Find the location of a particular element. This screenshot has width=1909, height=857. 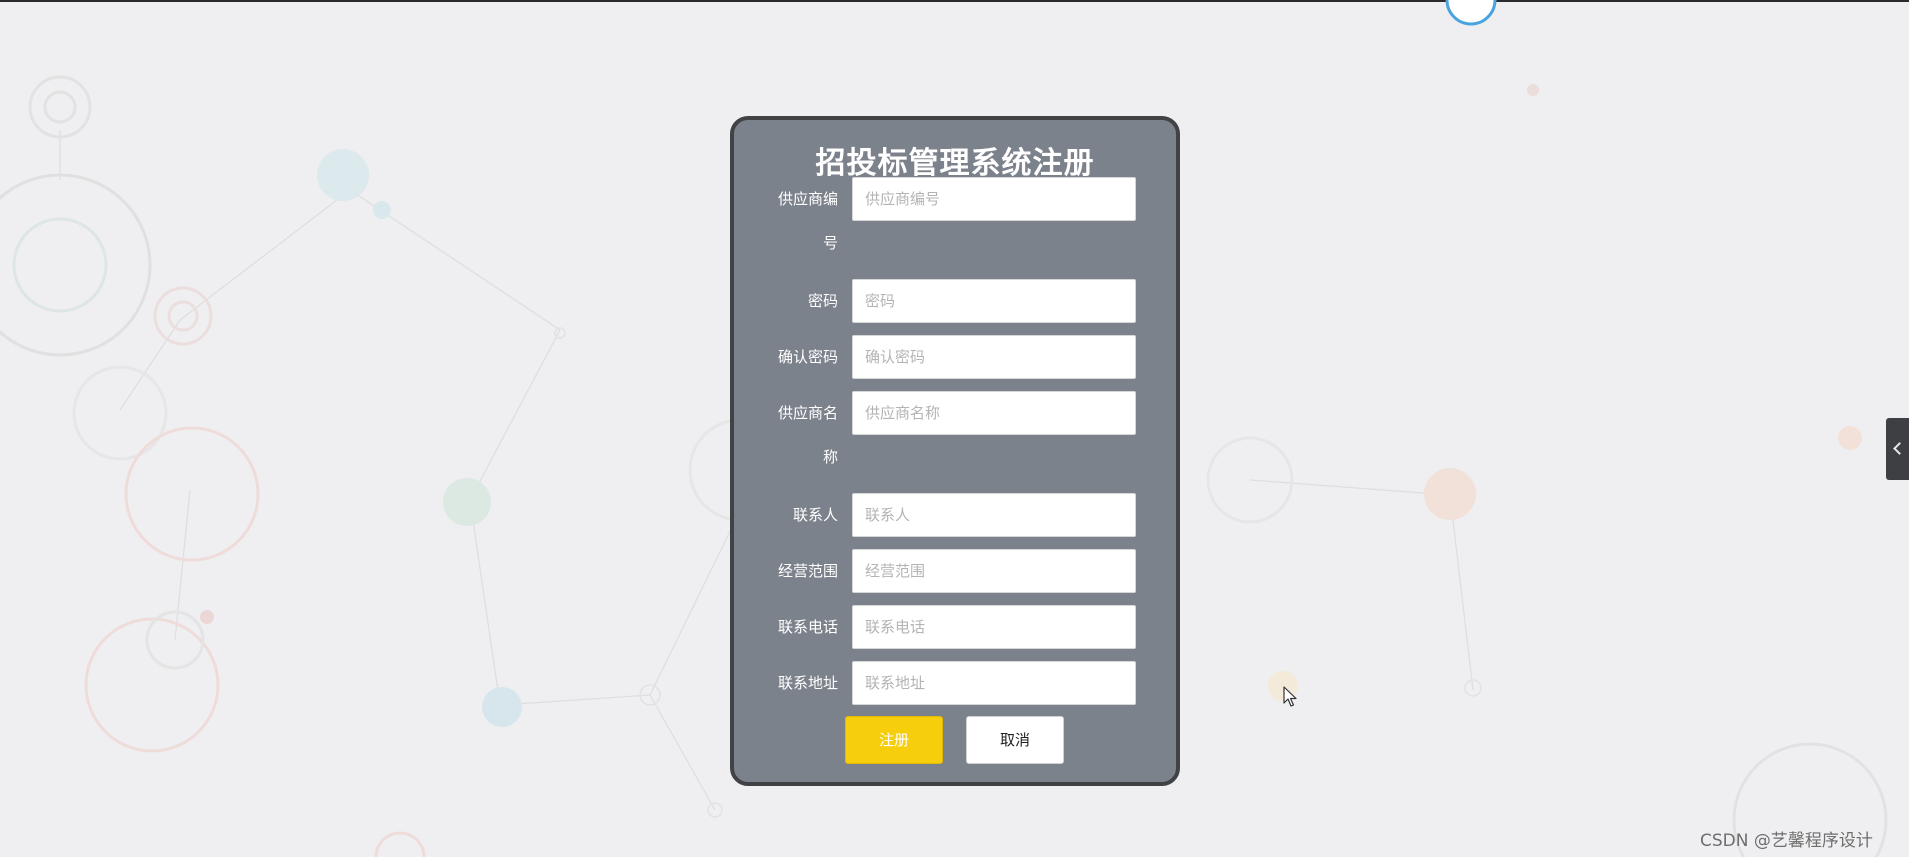

contact-address-input is located at coordinates (994, 683).